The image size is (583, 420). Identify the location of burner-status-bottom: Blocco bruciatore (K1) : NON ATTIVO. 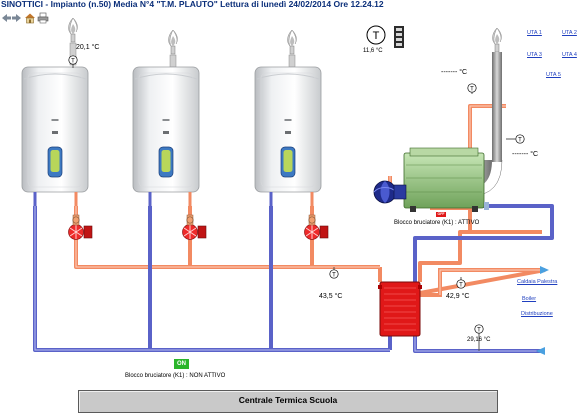
(175, 376).